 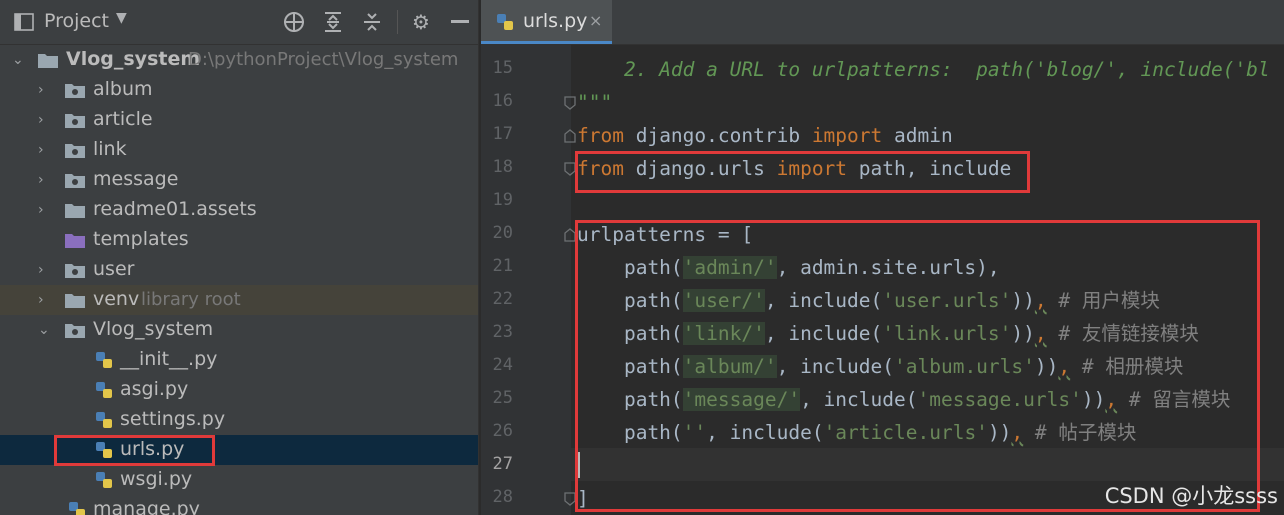 What do you see at coordinates (123, 119) in the screenshot?
I see `tree-item-label: article` at bounding box center [123, 119].